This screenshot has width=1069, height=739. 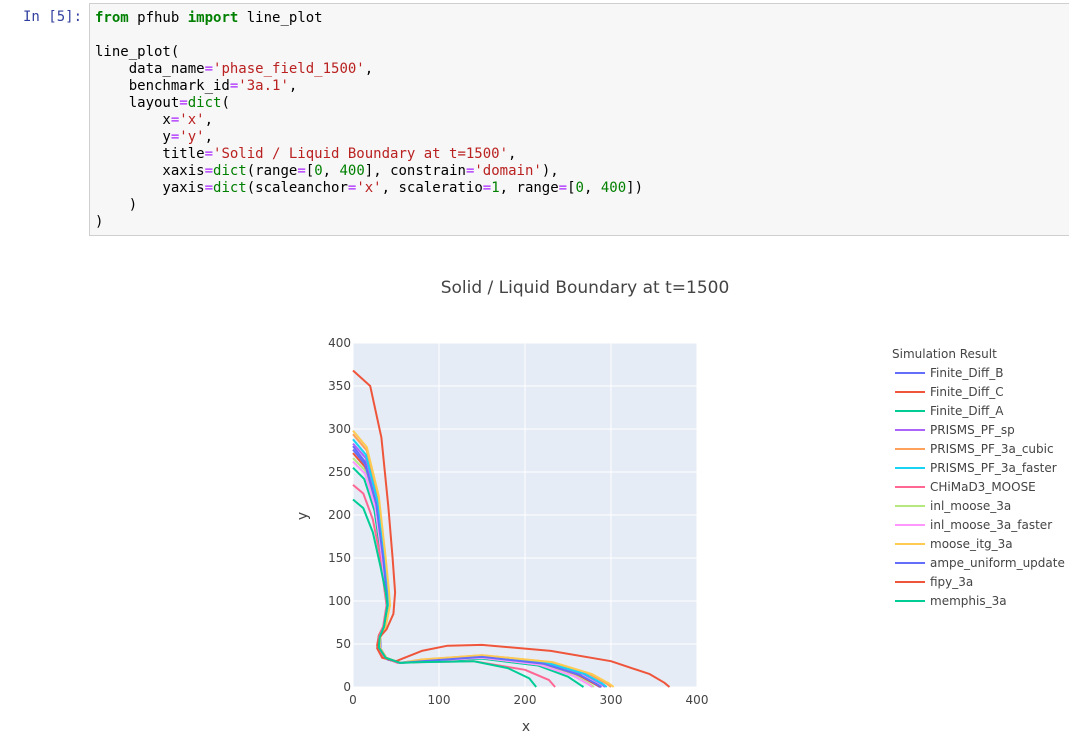 I want to click on legend-item: inl_moose_3a_faster, so click(x=973, y=525).